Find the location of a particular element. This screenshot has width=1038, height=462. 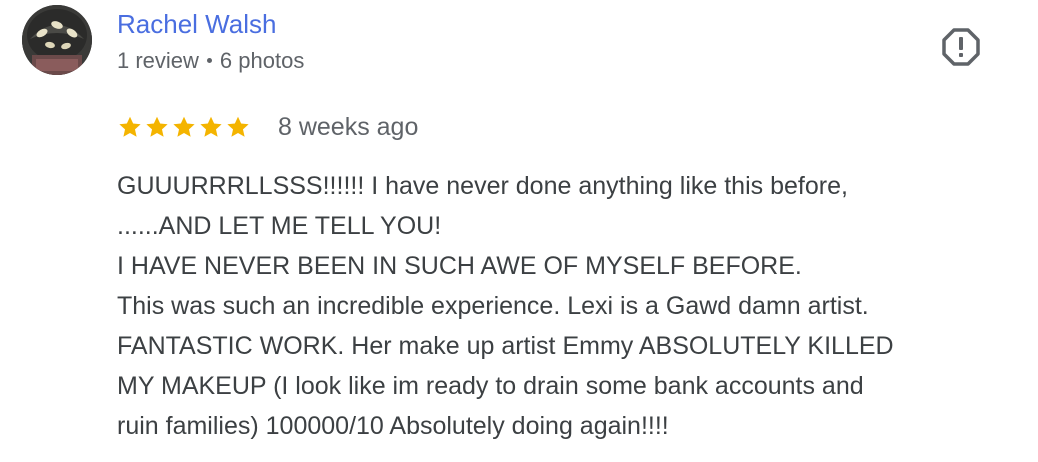

separator-dot is located at coordinates (209, 60).